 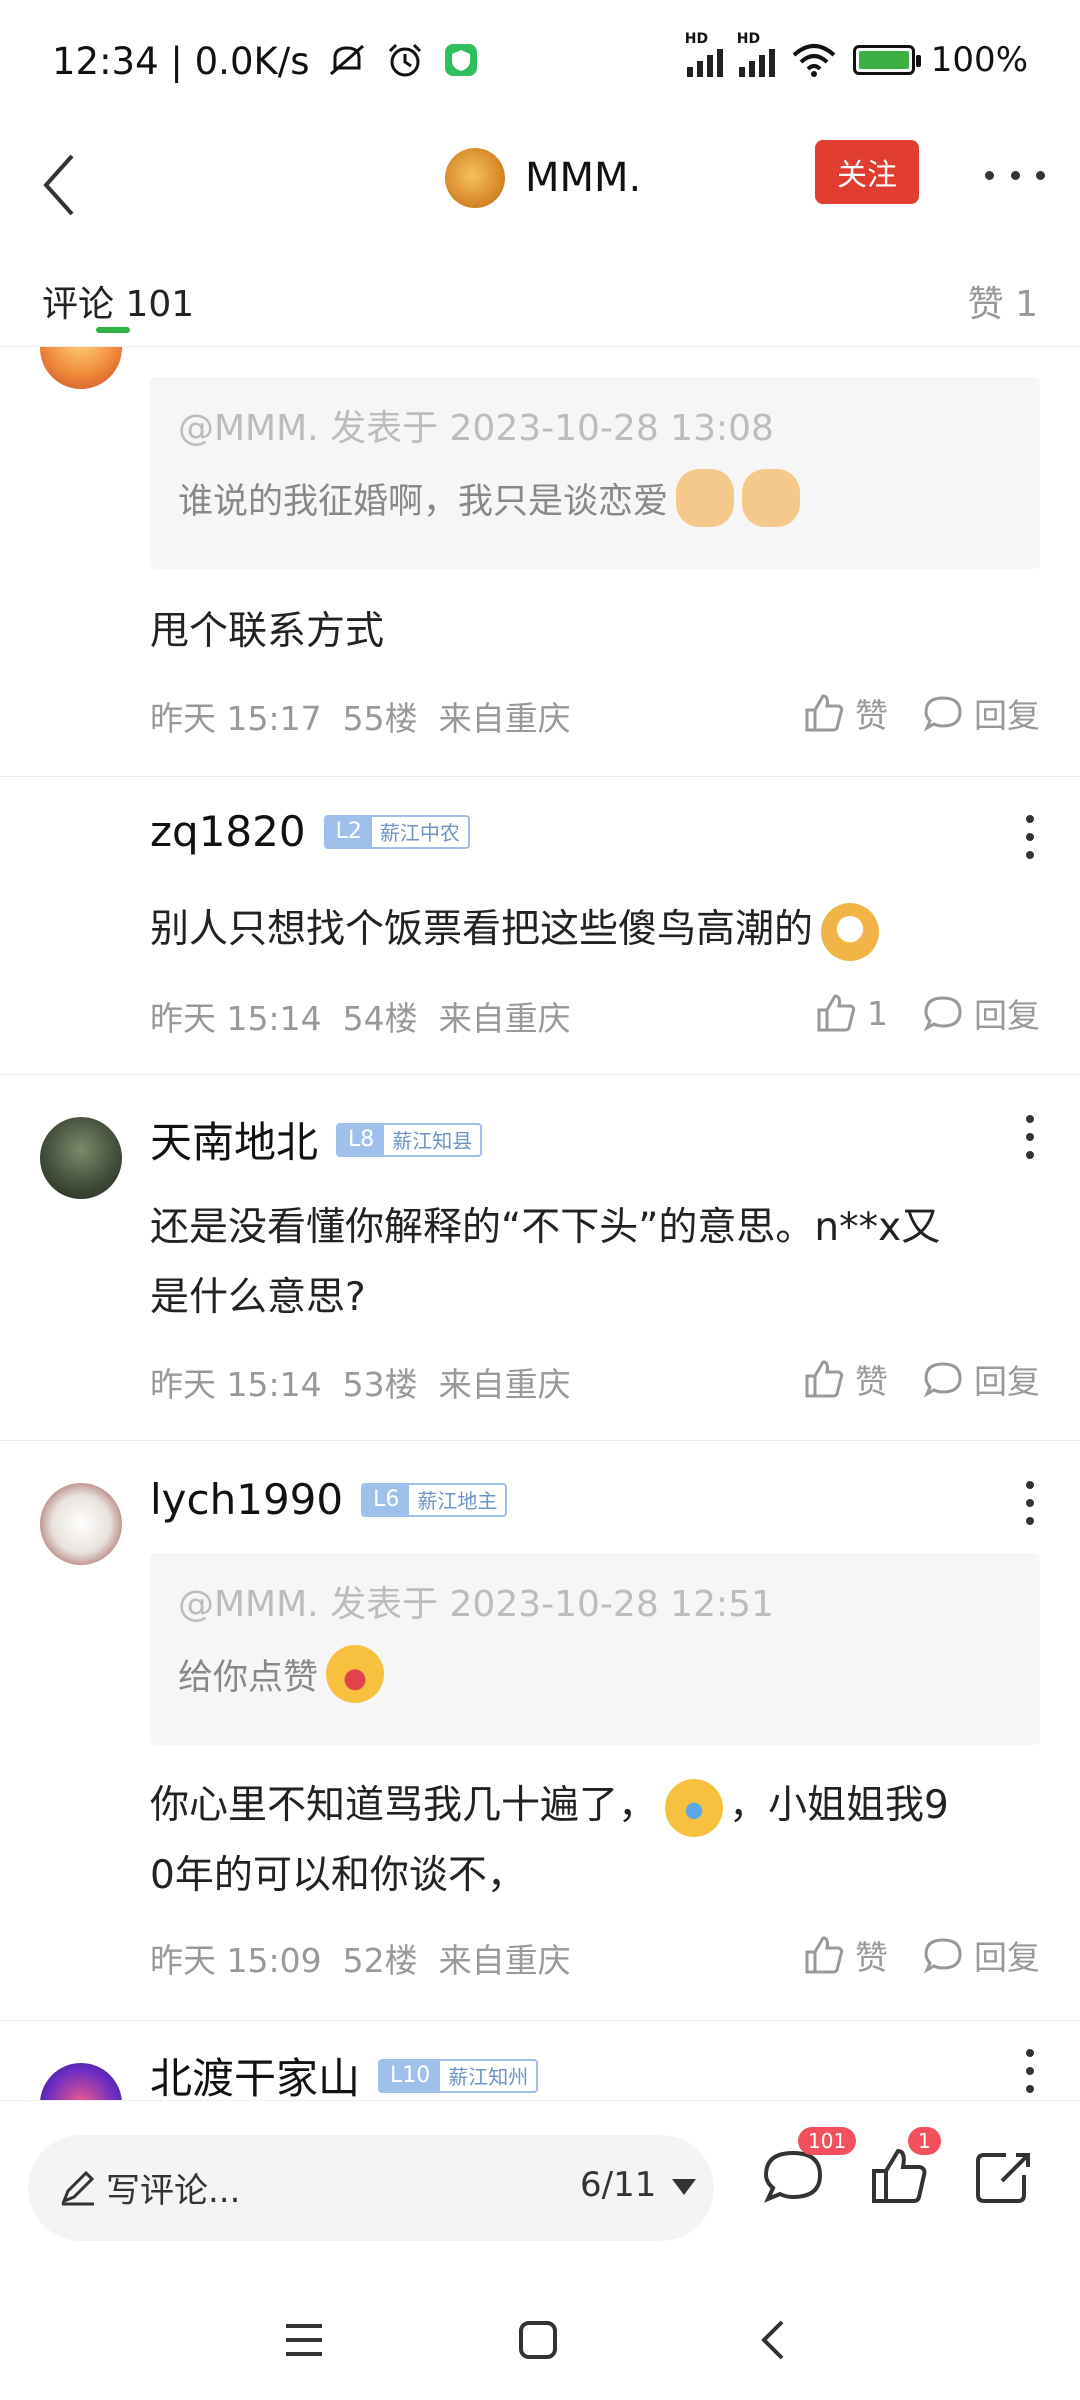 I want to click on tab-indicator, so click(x=113, y=330).